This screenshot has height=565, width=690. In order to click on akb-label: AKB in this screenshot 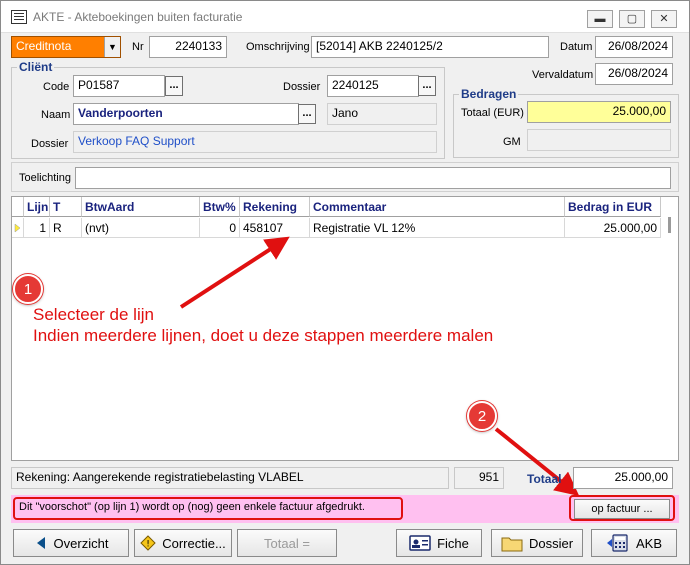, I will do `click(648, 543)`.